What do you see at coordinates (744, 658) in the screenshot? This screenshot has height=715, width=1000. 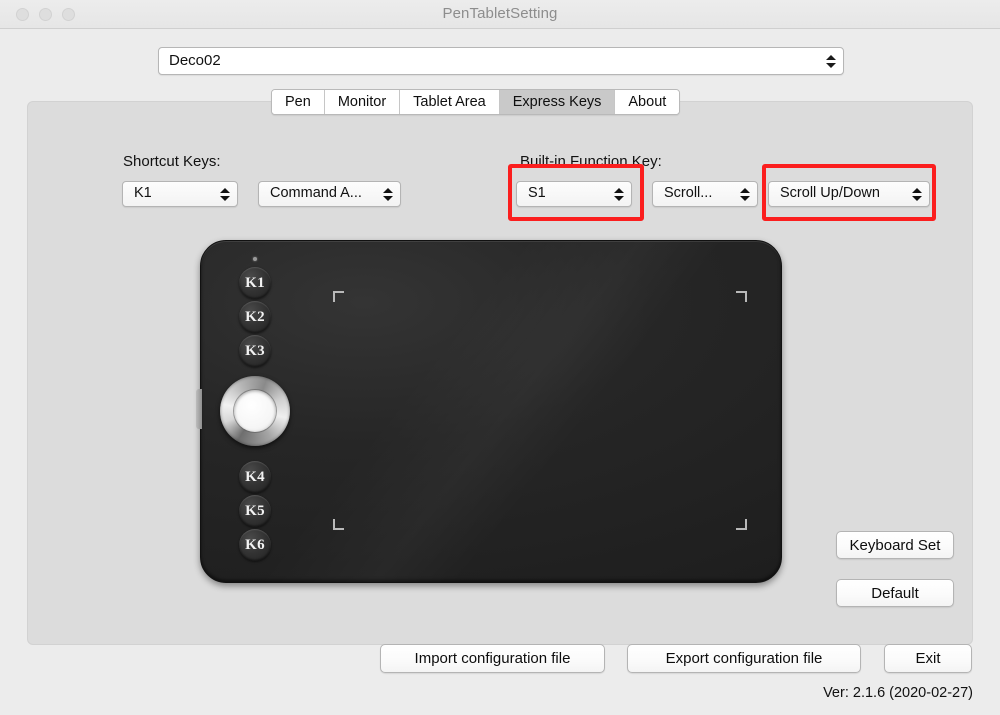 I see `export-configuration-button: Export configuration file` at bounding box center [744, 658].